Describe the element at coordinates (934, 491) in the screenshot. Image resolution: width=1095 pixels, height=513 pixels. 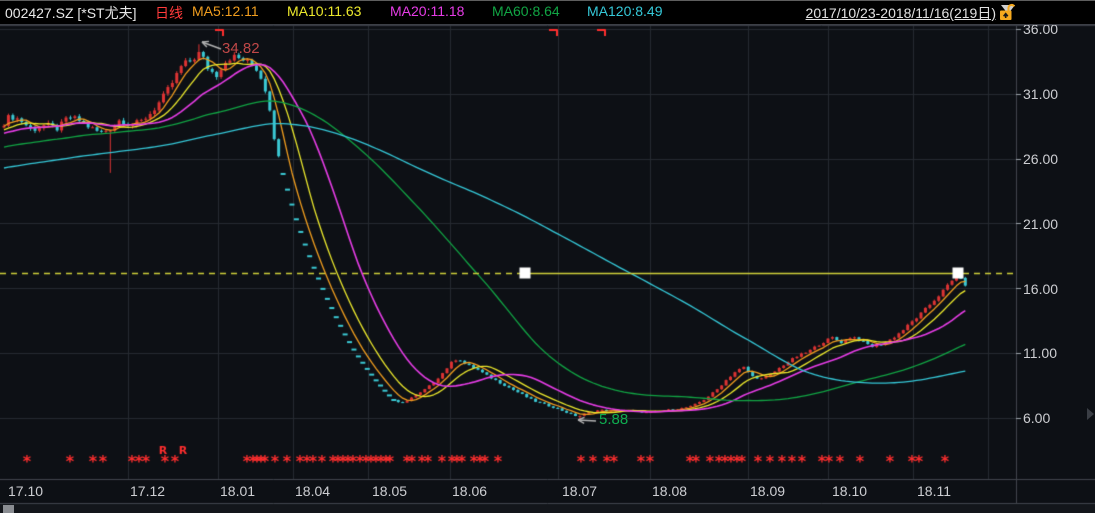
I see `x-axis-label: 18.11` at that location.